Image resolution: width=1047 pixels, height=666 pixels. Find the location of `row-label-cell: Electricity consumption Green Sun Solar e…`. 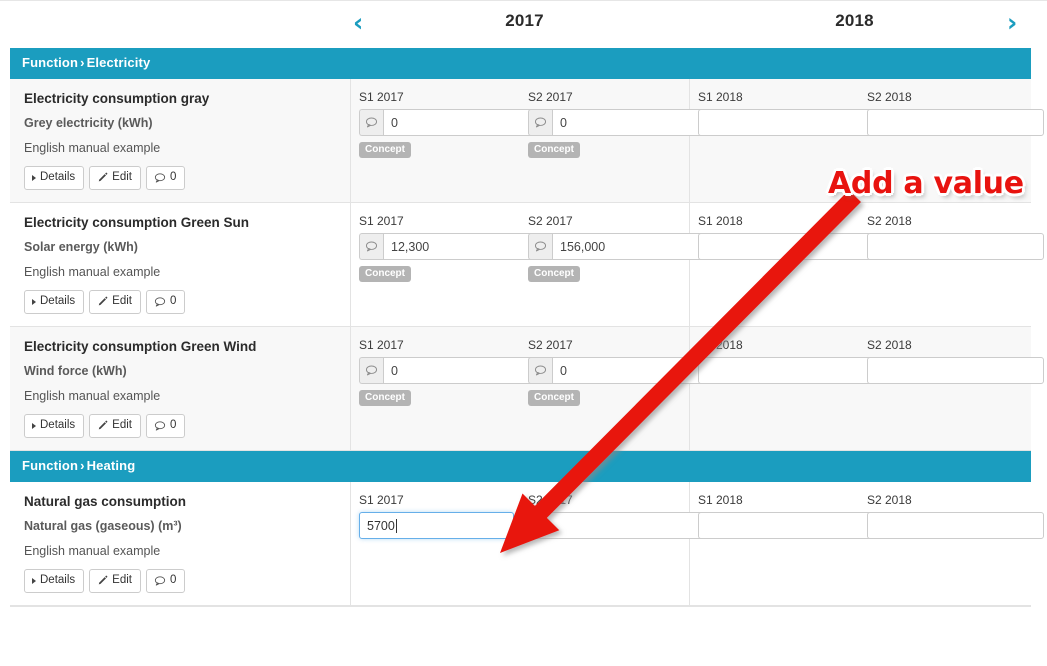

row-label-cell: Electricity consumption Green Sun Solar e… is located at coordinates (180, 264).